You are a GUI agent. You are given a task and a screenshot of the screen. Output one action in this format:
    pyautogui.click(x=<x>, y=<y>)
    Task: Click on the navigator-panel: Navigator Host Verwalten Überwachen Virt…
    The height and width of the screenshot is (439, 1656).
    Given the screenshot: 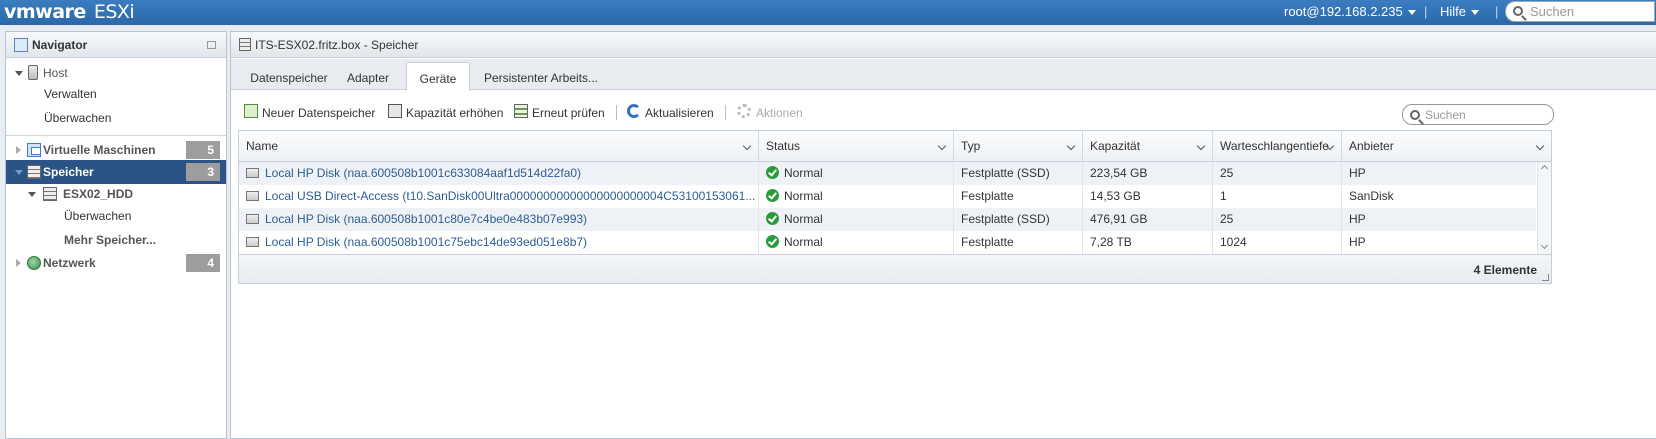 What is the action you would take?
    pyautogui.click(x=116, y=235)
    